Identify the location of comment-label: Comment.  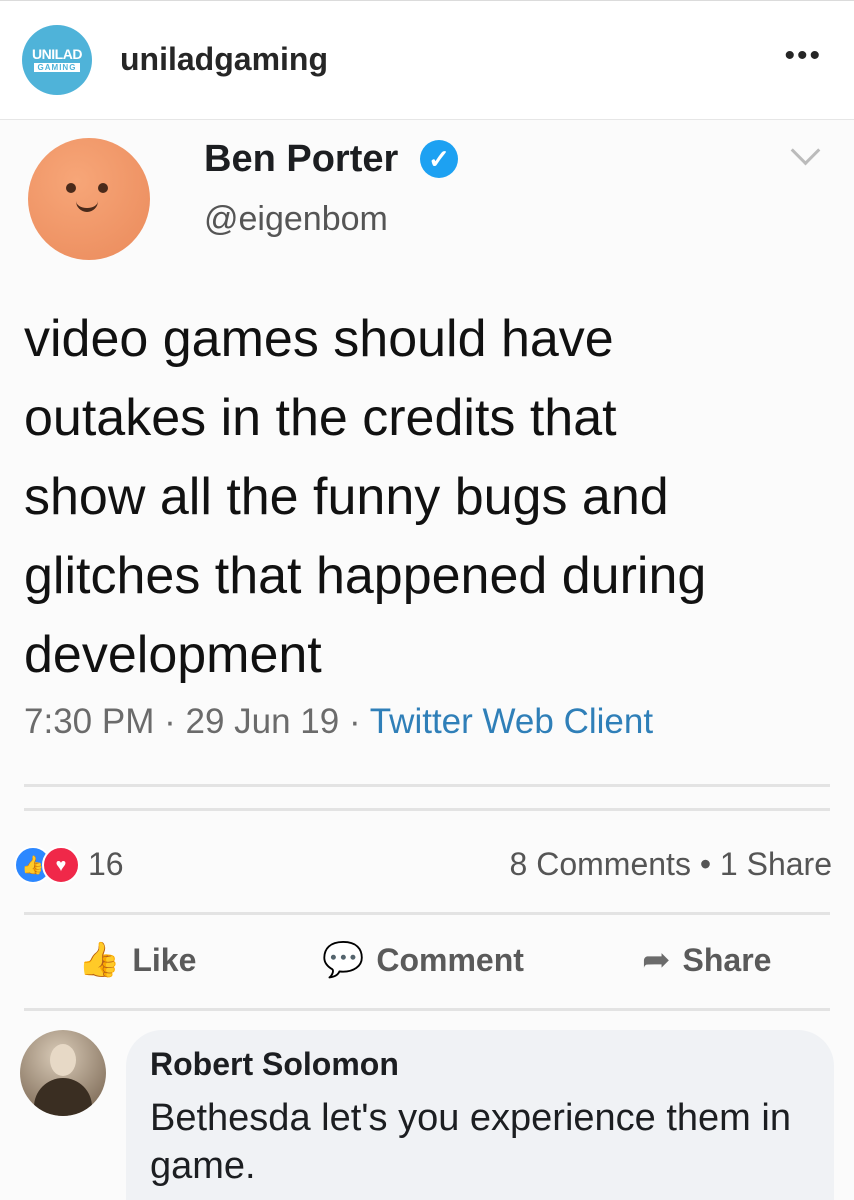
(450, 959).